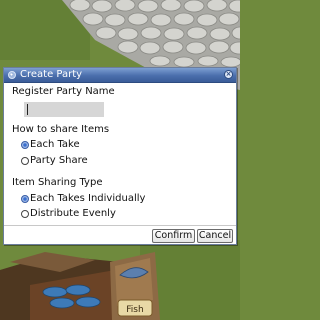  What do you see at coordinates (64, 109) in the screenshot?
I see `party-name-input` at bounding box center [64, 109].